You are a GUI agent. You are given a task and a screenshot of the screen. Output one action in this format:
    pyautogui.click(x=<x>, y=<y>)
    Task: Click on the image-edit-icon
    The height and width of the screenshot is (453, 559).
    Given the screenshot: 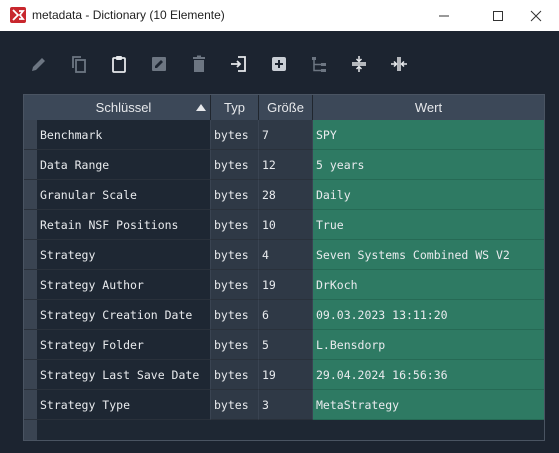 What is the action you would take?
    pyautogui.click(x=159, y=64)
    